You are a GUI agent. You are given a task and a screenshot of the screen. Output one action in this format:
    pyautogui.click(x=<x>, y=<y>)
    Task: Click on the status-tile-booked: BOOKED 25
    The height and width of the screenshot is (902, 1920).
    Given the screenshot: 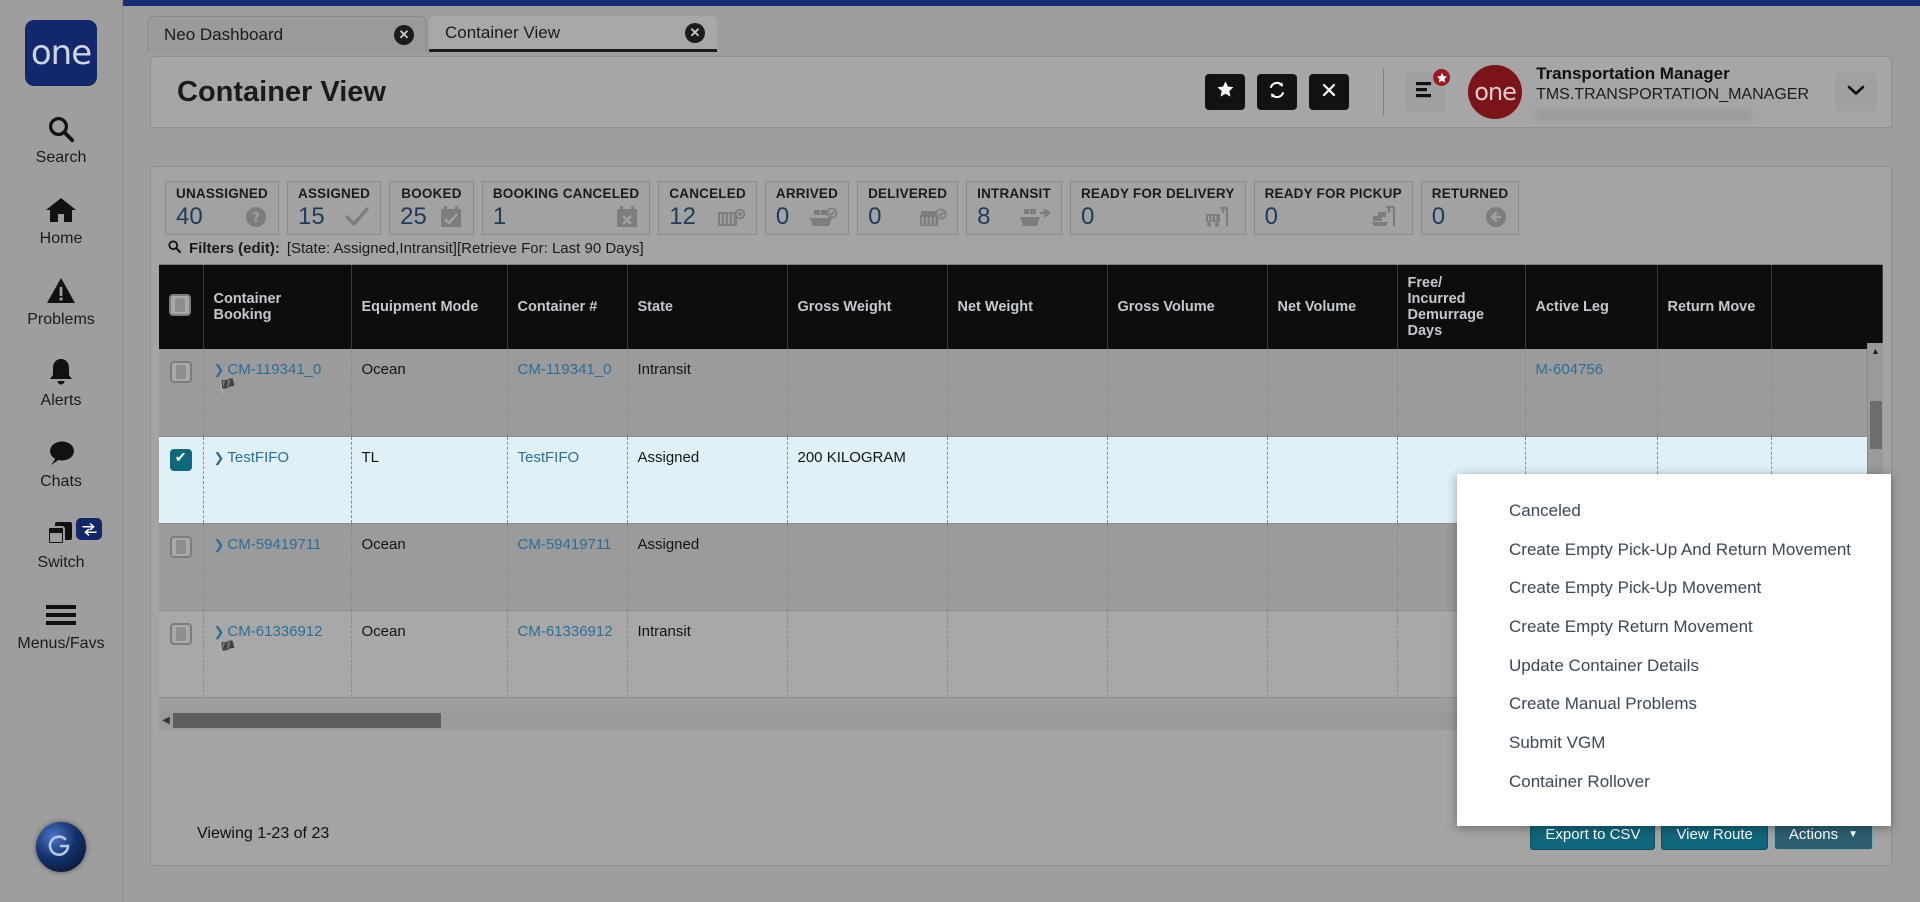 What is the action you would take?
    pyautogui.click(x=431, y=208)
    